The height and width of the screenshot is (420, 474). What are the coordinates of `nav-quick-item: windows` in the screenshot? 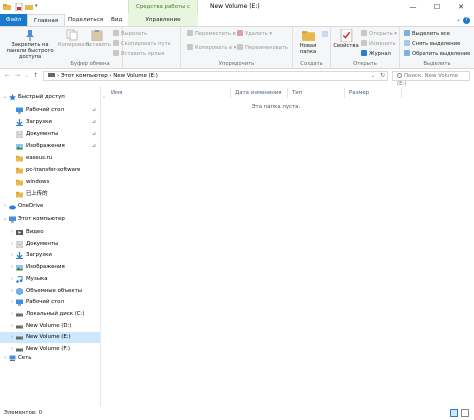 It's located at (50, 182).